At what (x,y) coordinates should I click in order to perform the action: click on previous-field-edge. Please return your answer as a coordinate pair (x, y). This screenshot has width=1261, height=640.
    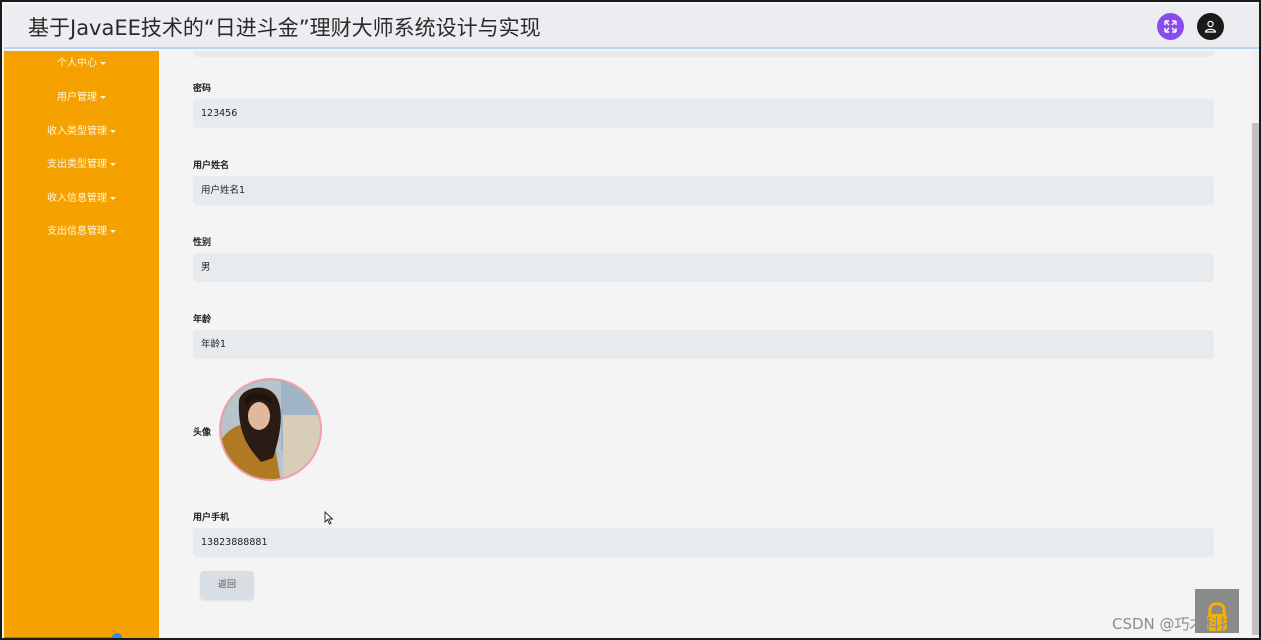
    Looking at the image, I should click on (703, 54).